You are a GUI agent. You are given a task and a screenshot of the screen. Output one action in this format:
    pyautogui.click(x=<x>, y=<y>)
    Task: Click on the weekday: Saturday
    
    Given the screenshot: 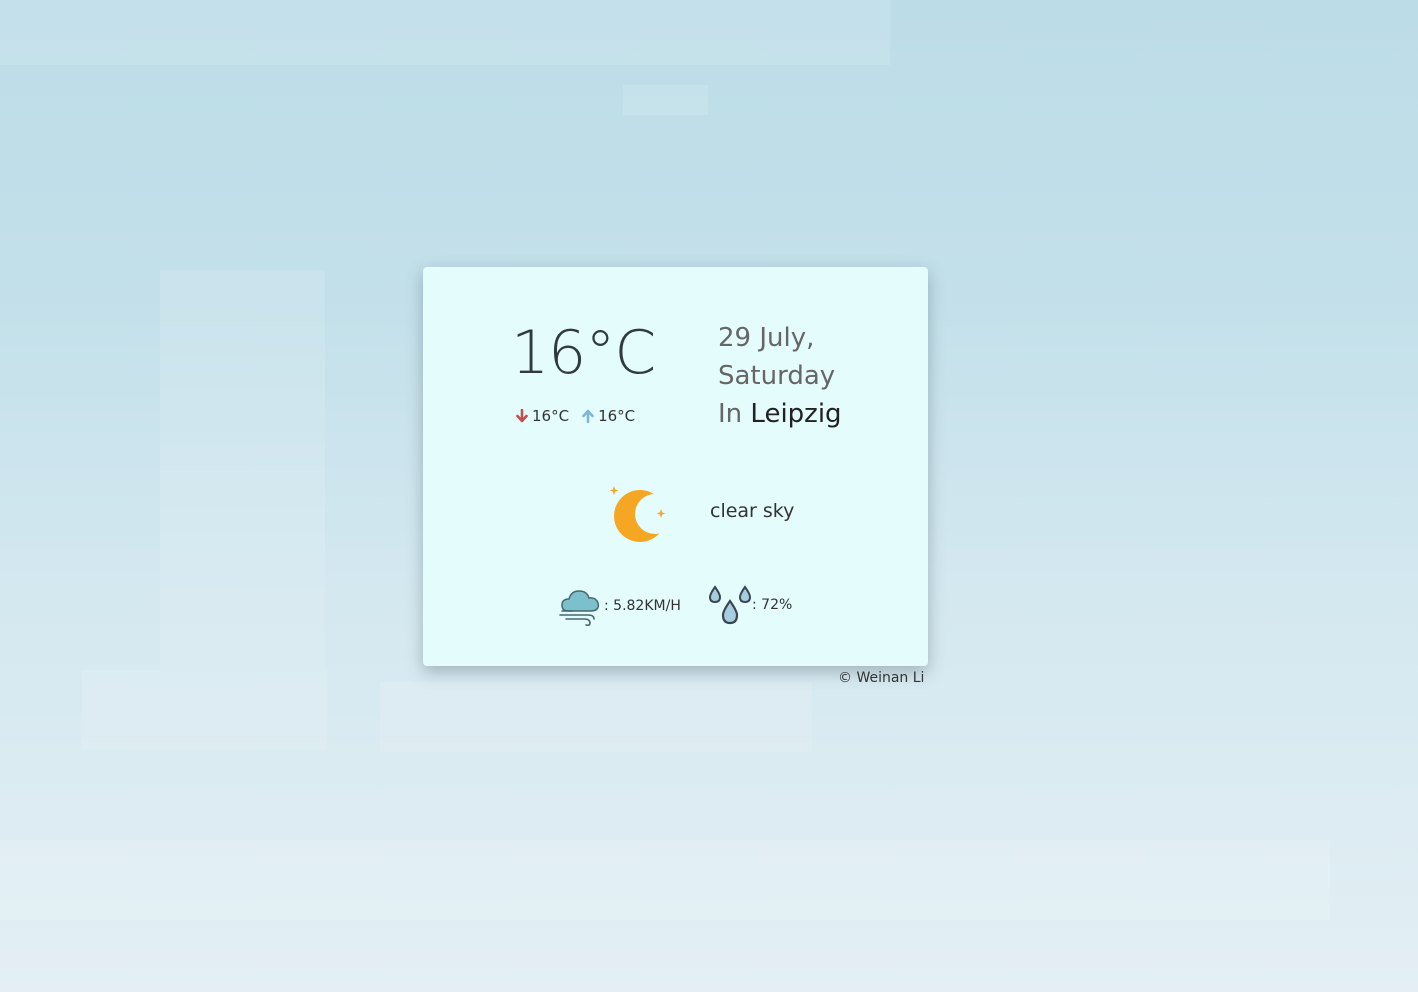 What is the action you would take?
    pyautogui.click(x=777, y=376)
    